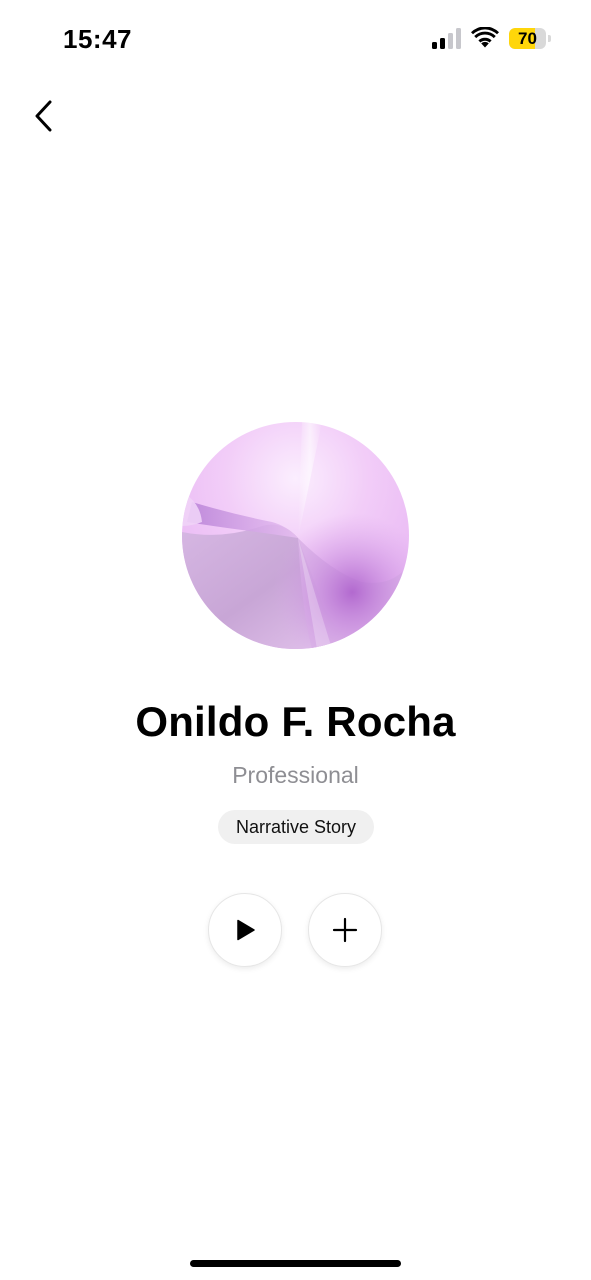 The height and width of the screenshot is (1280, 591). I want to click on battery-indicator: 70, so click(530, 38).